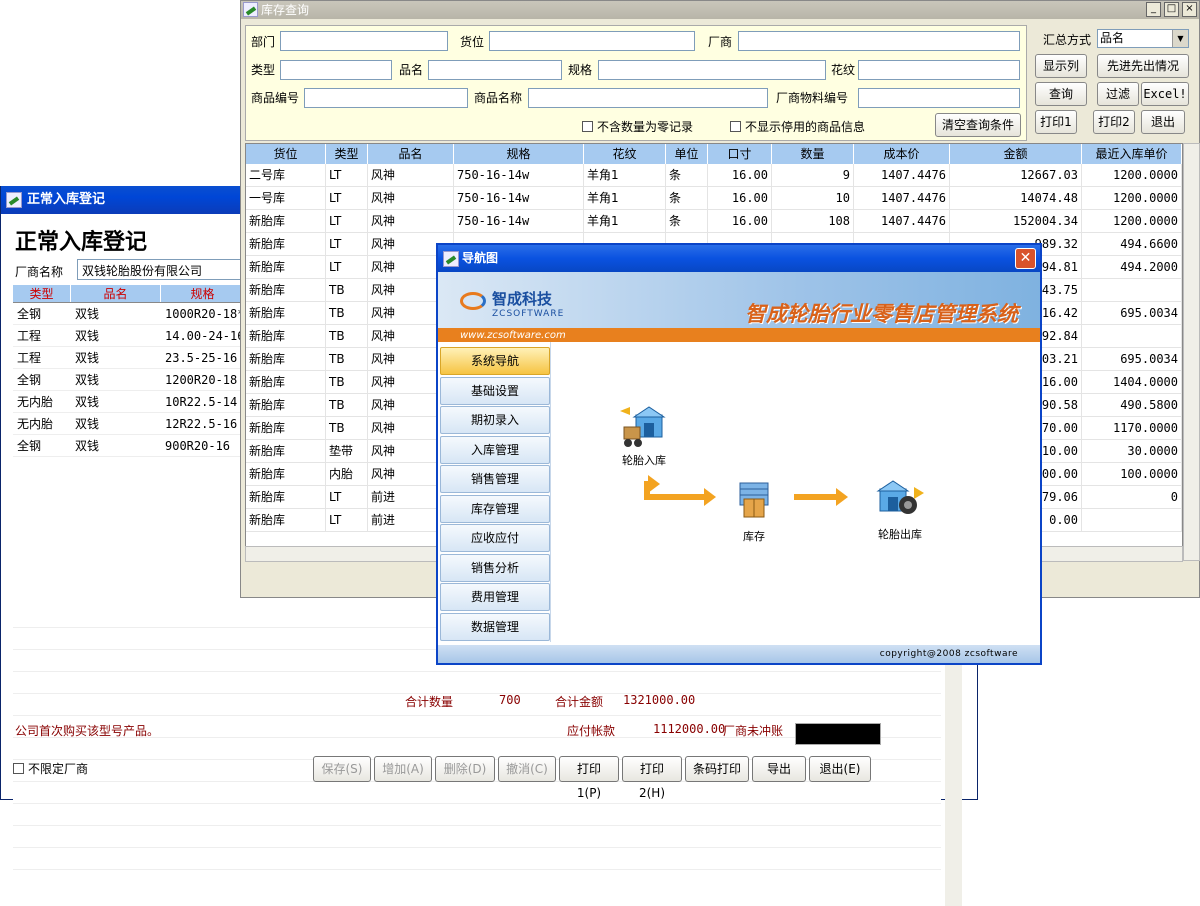  I want to click on table-cell: 23.5-25-16, so click(203, 357).